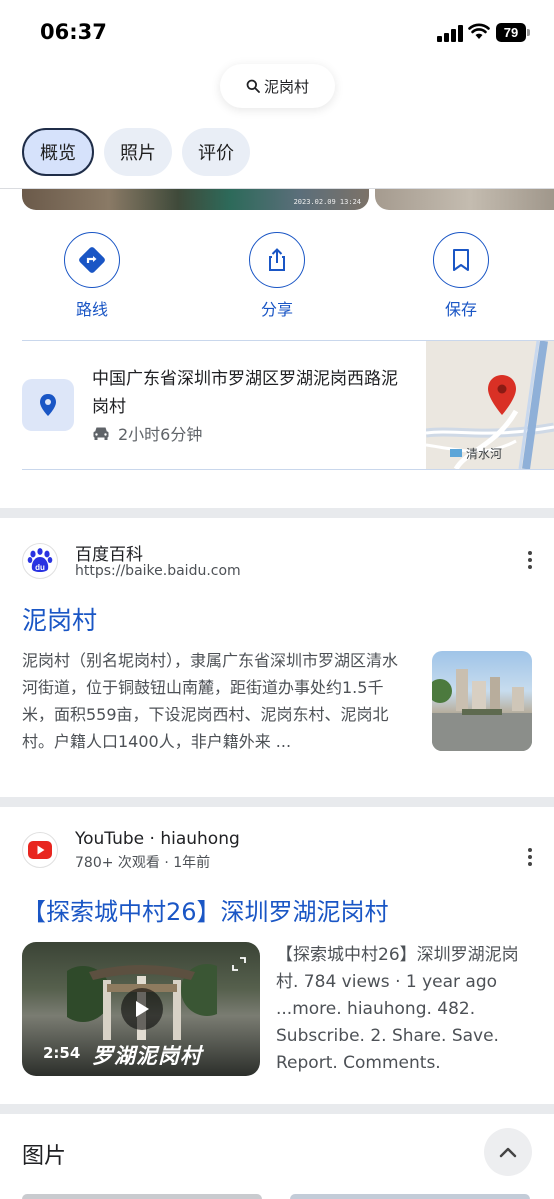  Describe the element at coordinates (450, 33) in the screenshot. I see `cellular-signal-icon` at that location.